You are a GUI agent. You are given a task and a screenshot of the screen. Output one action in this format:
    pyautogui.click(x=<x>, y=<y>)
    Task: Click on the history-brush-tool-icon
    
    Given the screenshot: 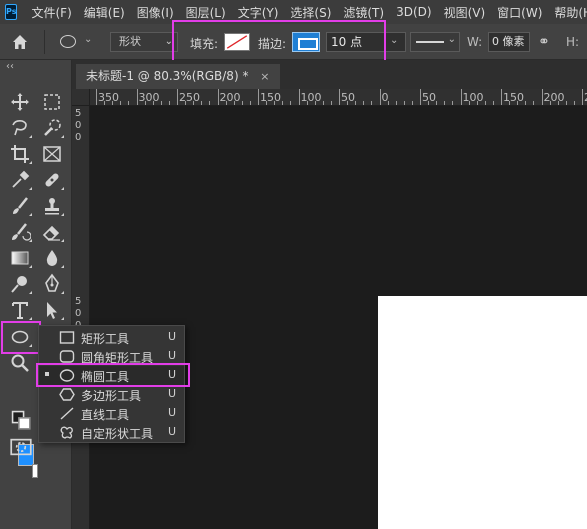 What is the action you would take?
    pyautogui.click(x=20, y=232)
    